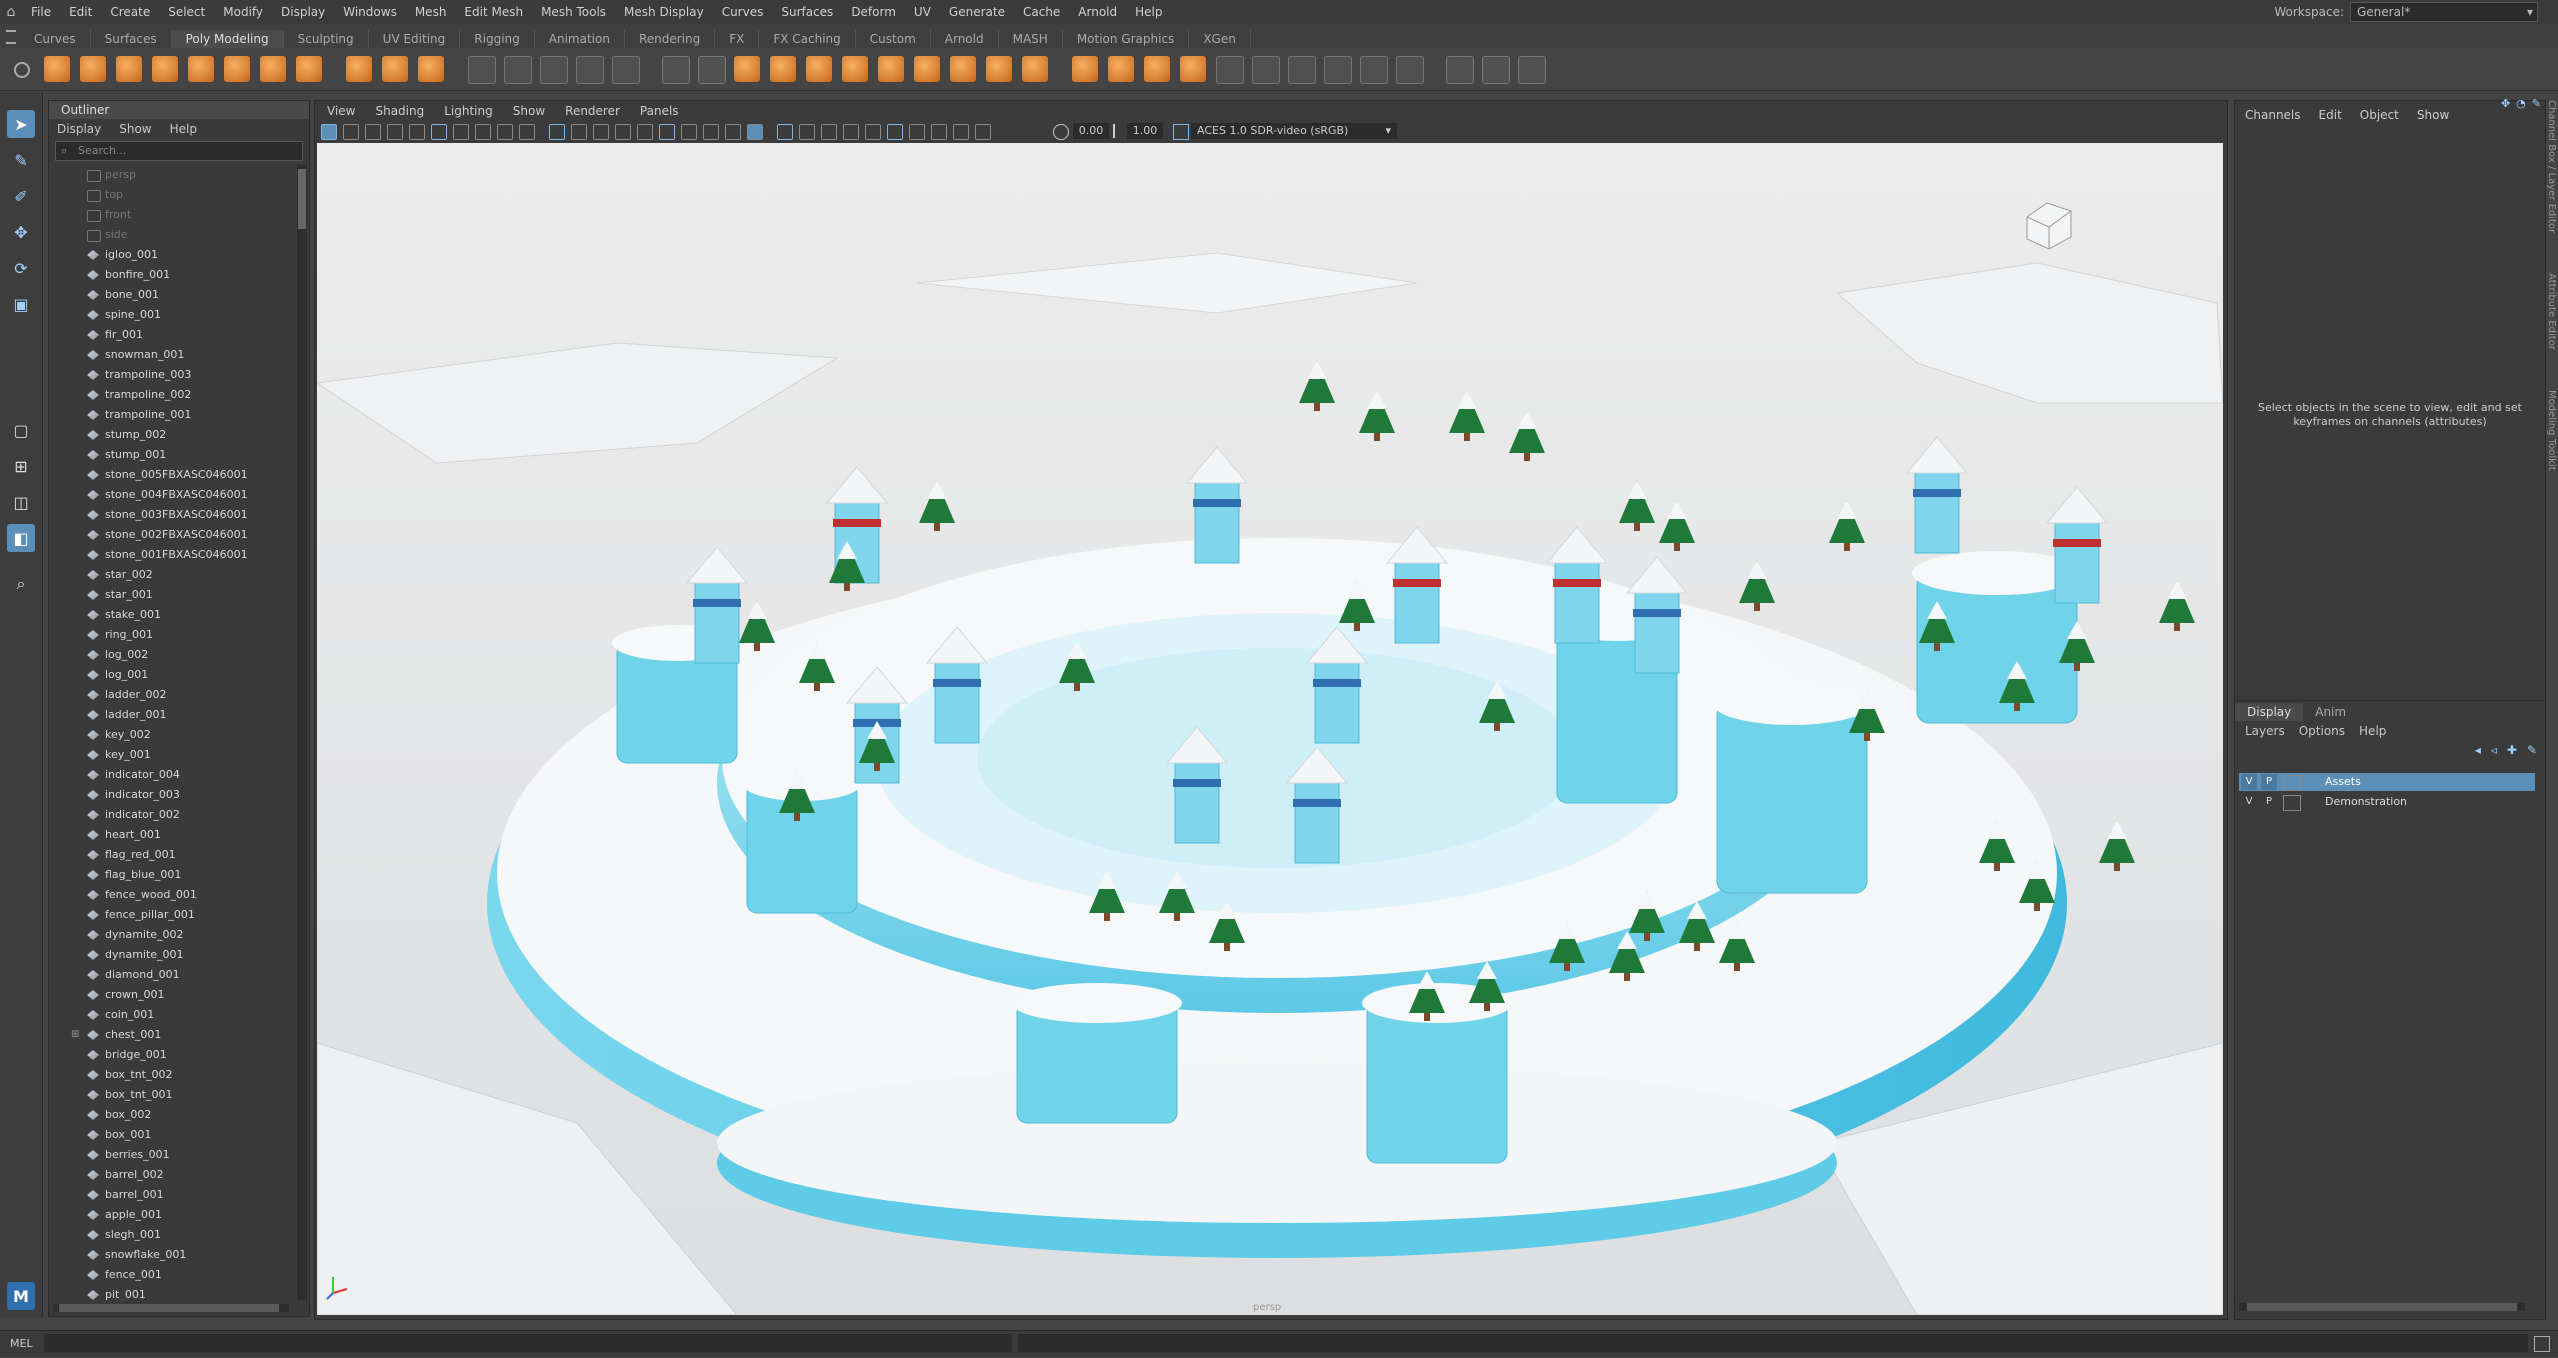  Describe the element at coordinates (2322, 731) in the screenshot. I see `layer-menu-options: Options` at that location.